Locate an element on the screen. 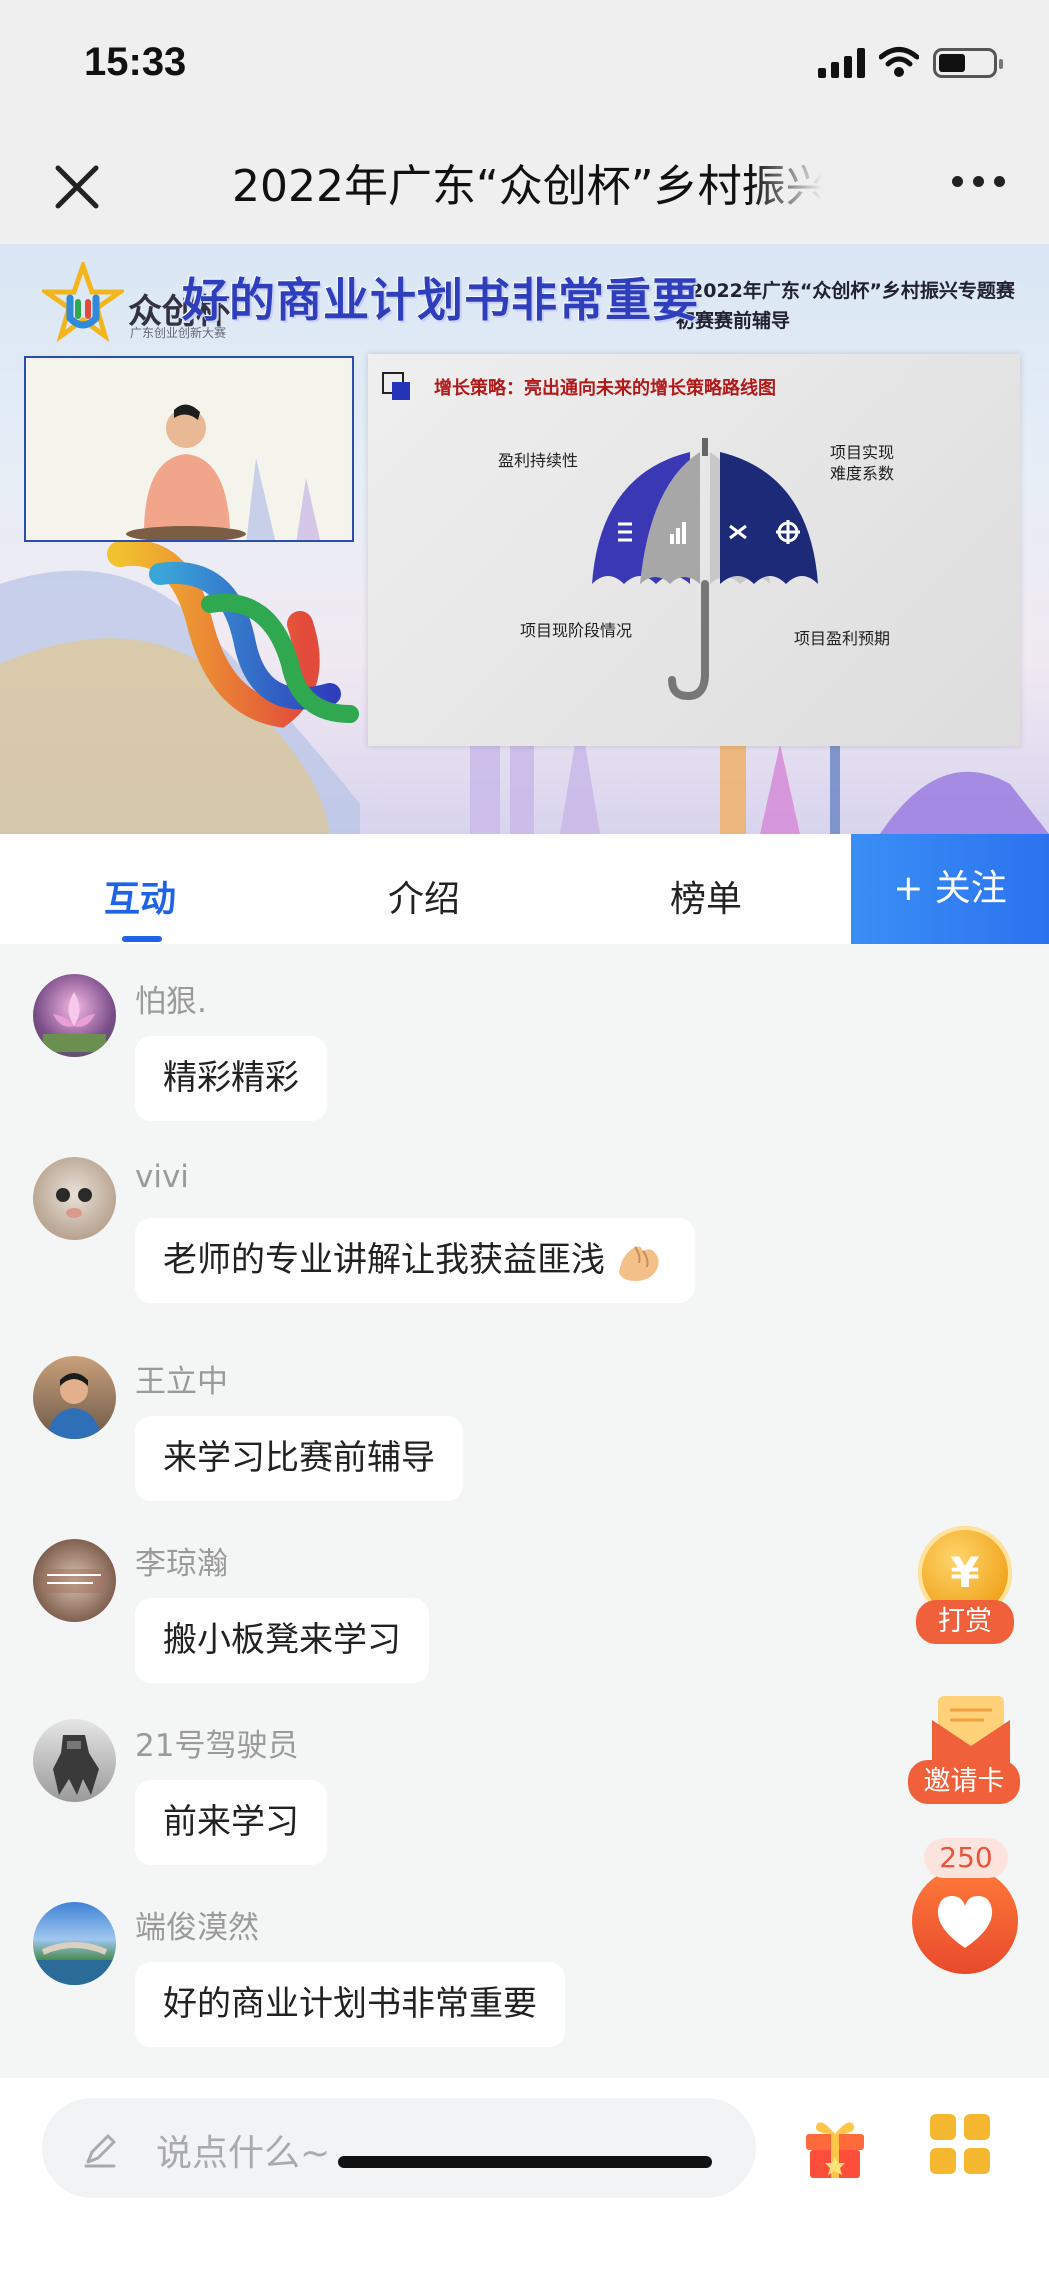 Image resolution: width=1049 pixels, height=2270 pixels. bottom-bar: 说点什么~ is located at coordinates (524, 2174).